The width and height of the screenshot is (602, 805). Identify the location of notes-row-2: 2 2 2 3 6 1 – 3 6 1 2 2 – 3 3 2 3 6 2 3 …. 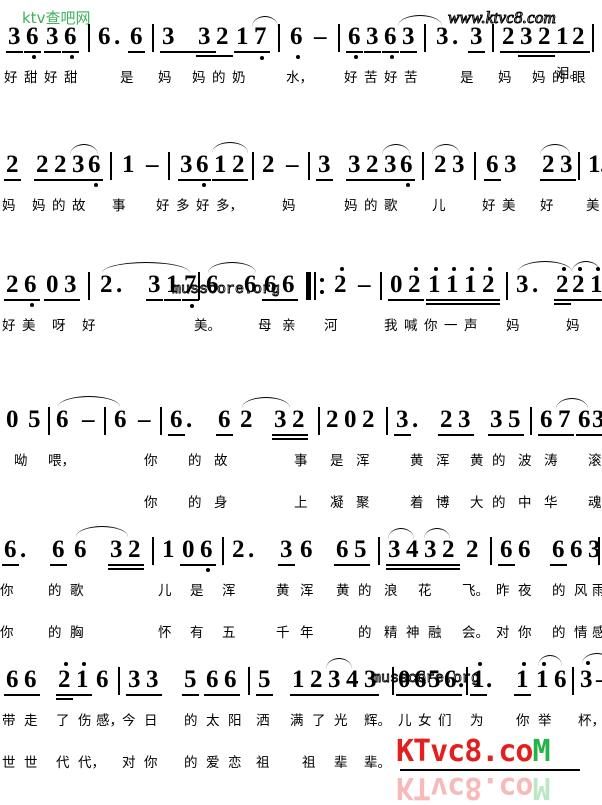
(301, 166).